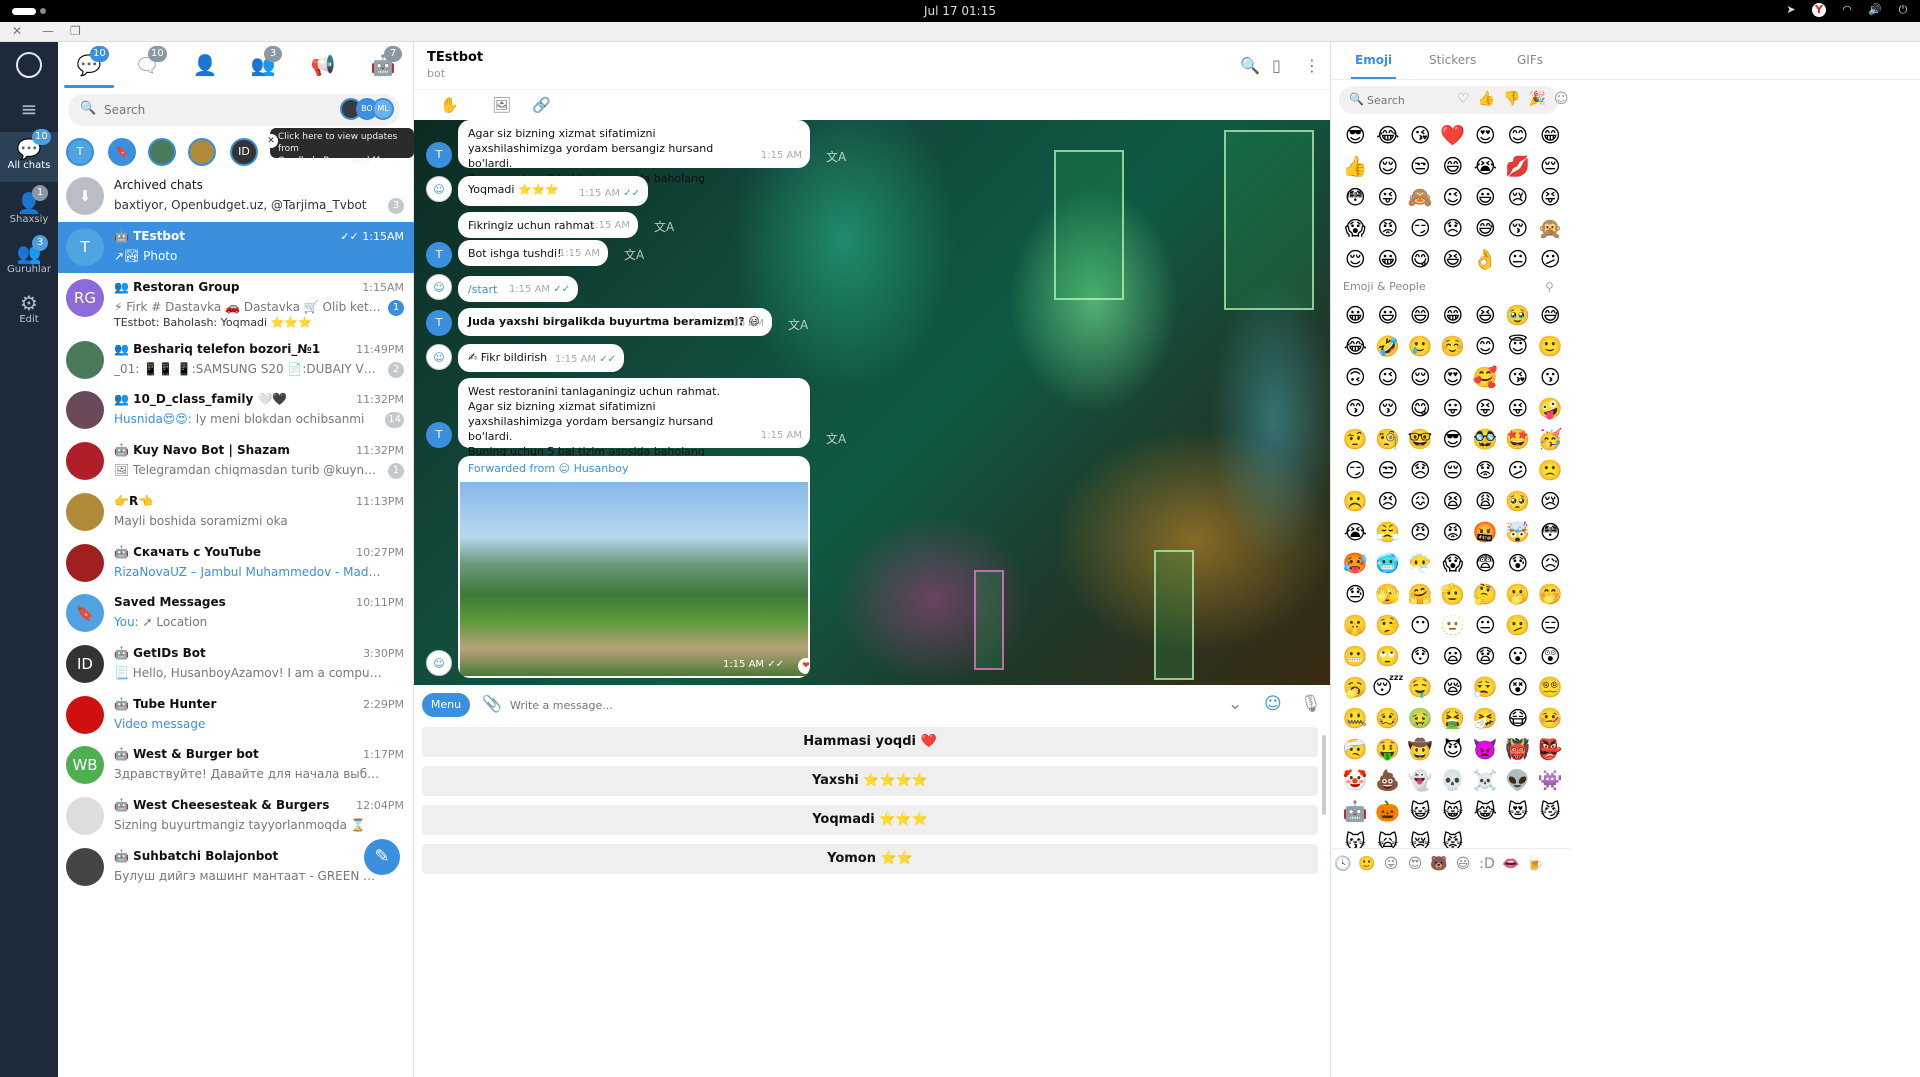 Image resolution: width=1920 pixels, height=1077 pixels. I want to click on emoji: 🥱, so click(1355, 687).